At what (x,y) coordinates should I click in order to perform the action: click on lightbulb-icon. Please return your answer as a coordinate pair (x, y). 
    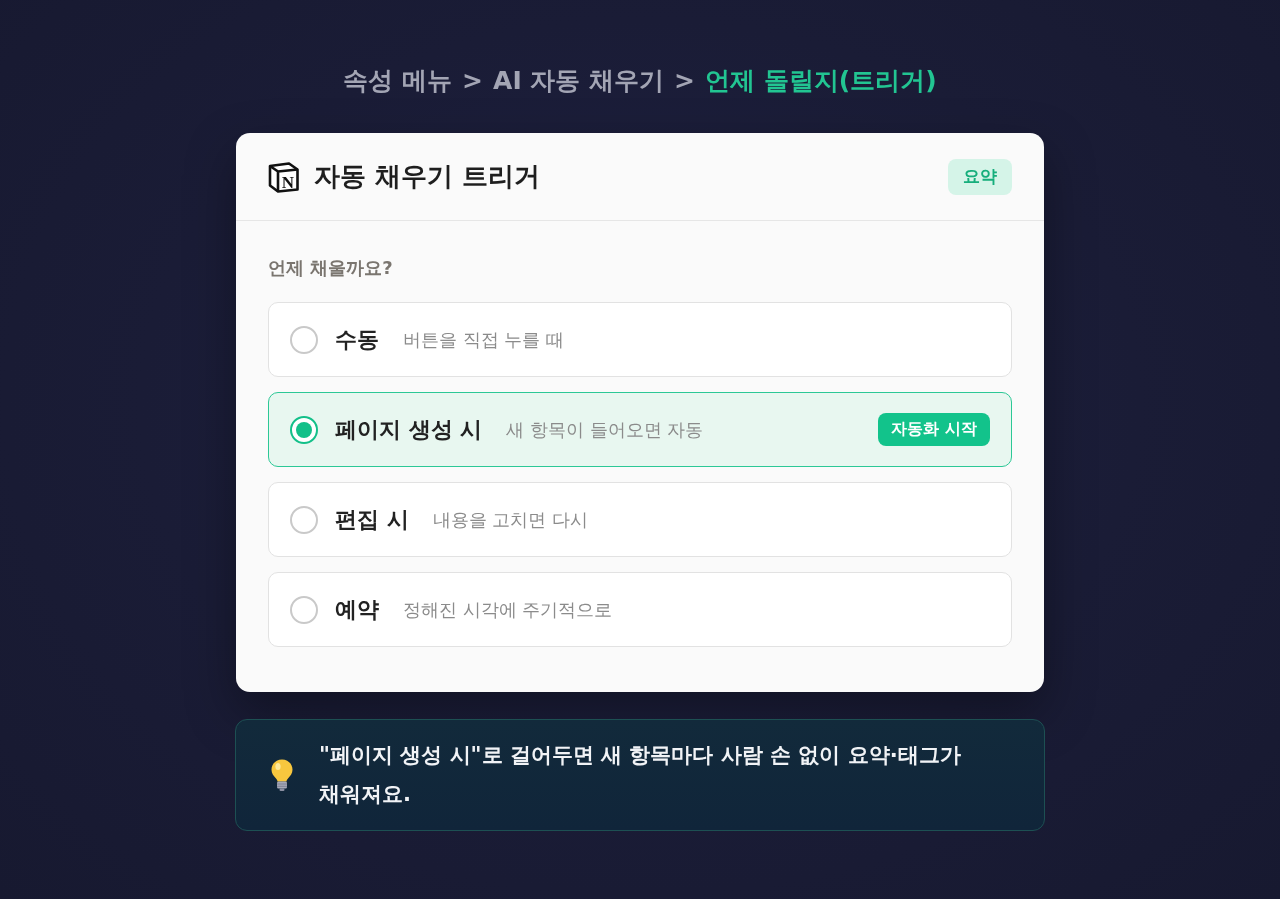
    Looking at the image, I should click on (282, 775).